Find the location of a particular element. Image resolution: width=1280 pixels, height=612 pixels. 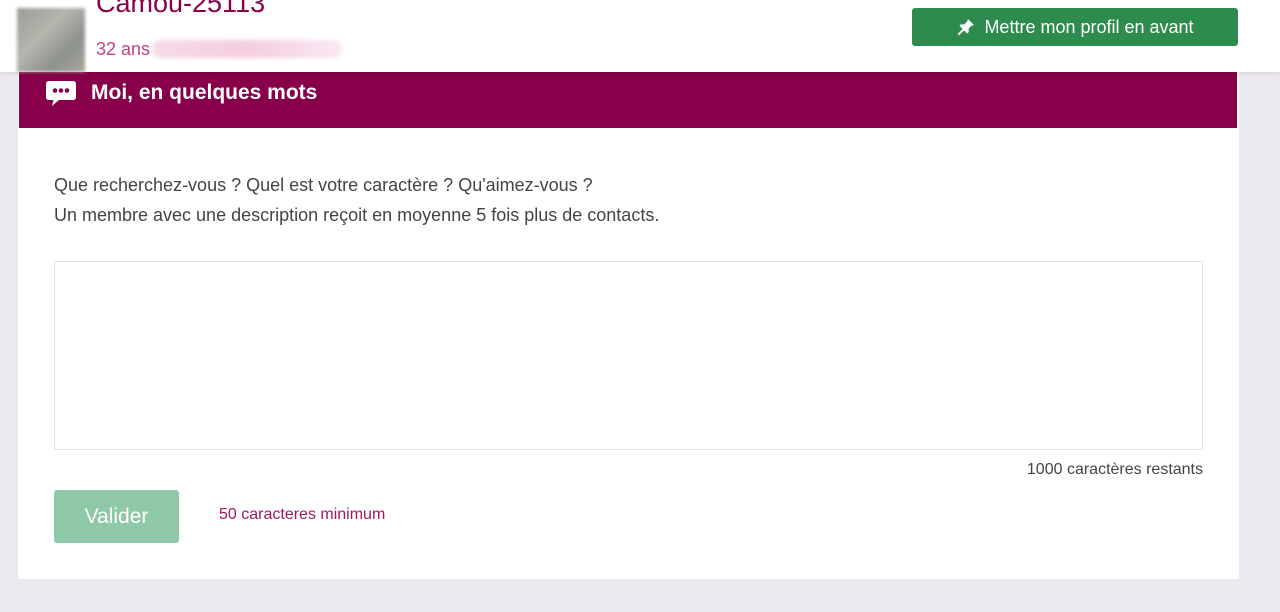

avatar is located at coordinates (51, 40).